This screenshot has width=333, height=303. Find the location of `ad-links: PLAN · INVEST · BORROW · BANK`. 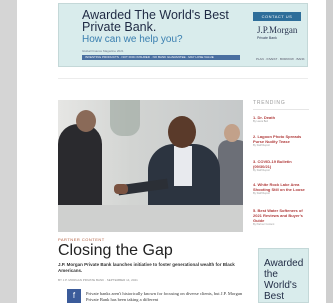

ad-links: PLAN · INVEST · BORROW · BANK is located at coordinates (281, 59).